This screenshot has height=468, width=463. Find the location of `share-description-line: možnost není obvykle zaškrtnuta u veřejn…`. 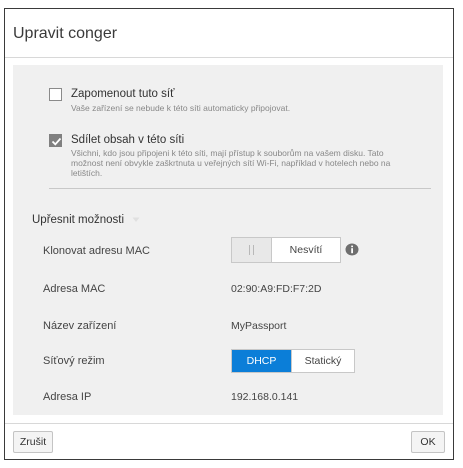

share-description-line: možnost není obvykle zaškrtnuta u veřejn… is located at coordinates (231, 163).